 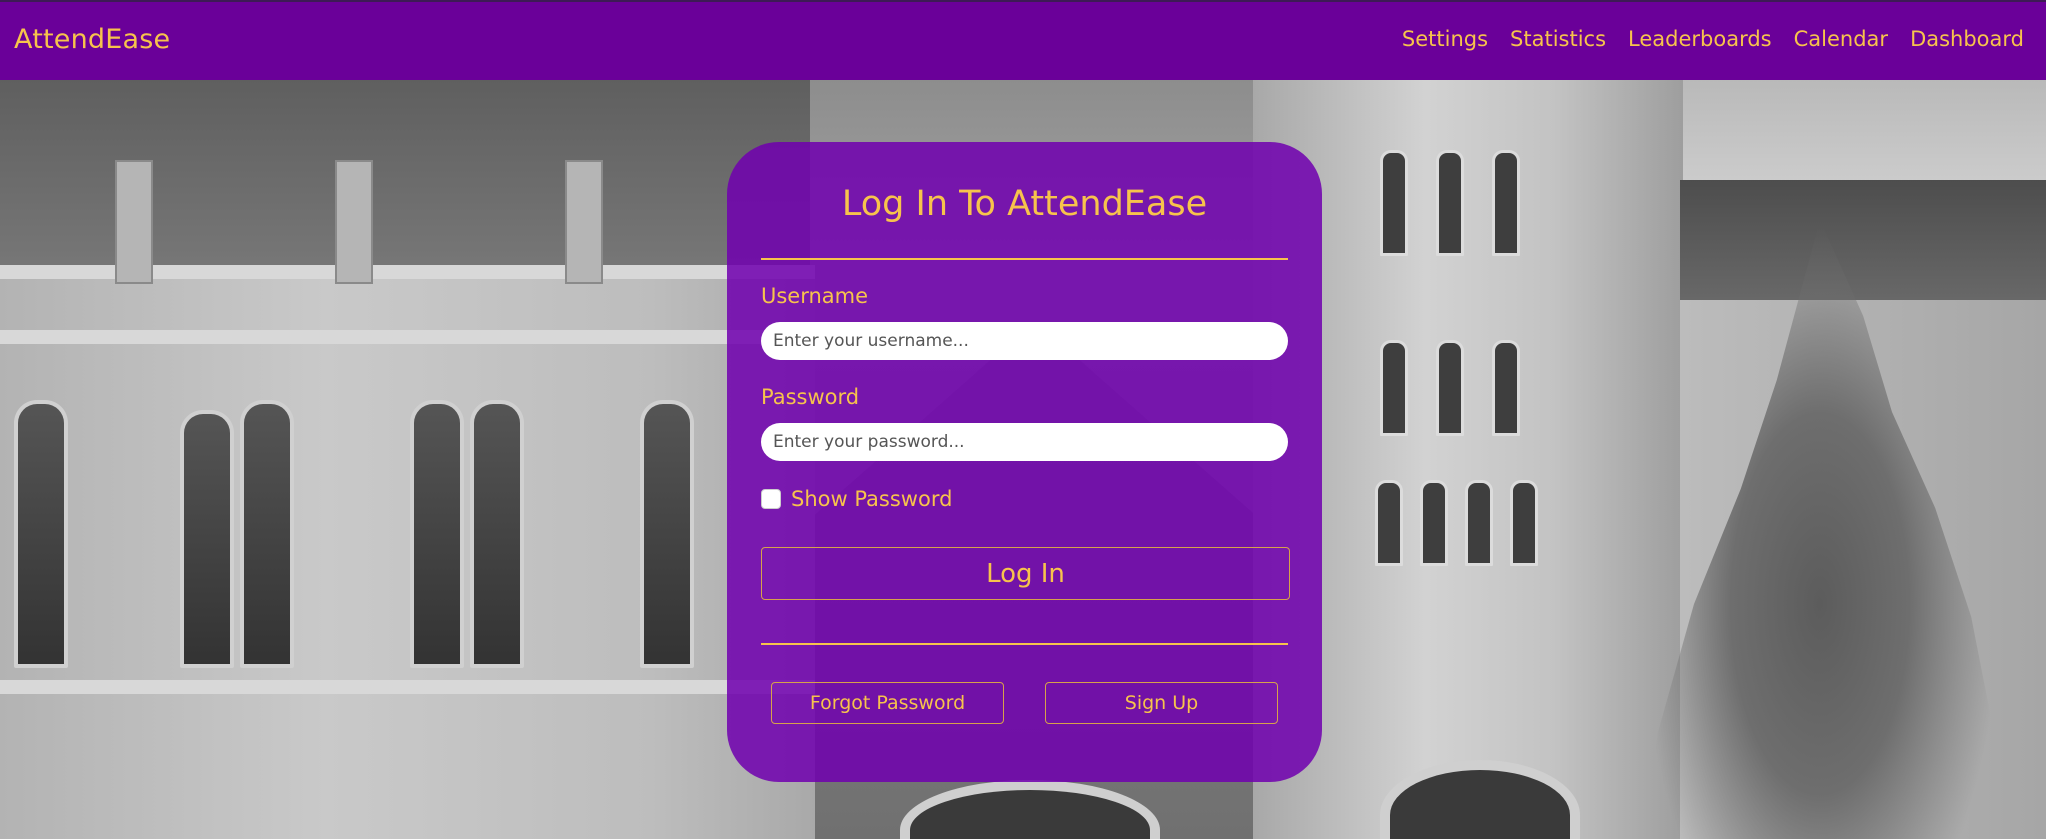 What do you see at coordinates (1024, 341) in the screenshot?
I see `username-input` at bounding box center [1024, 341].